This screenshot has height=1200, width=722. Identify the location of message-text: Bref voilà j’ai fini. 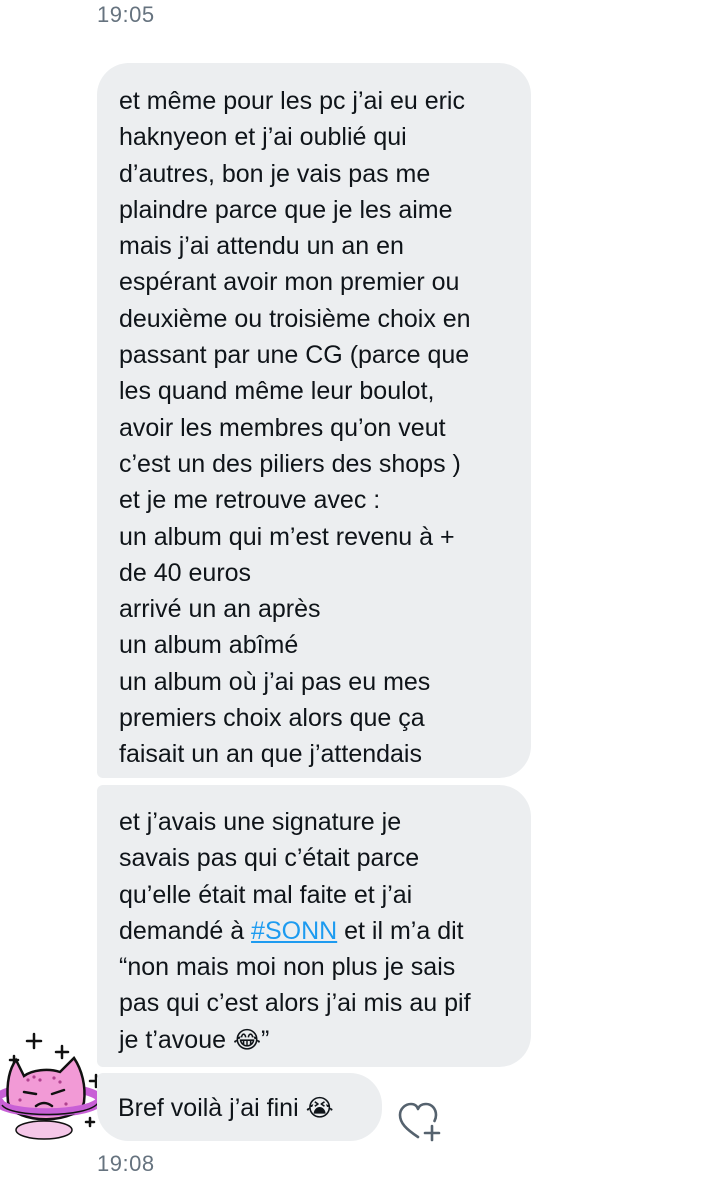
(212, 1108).